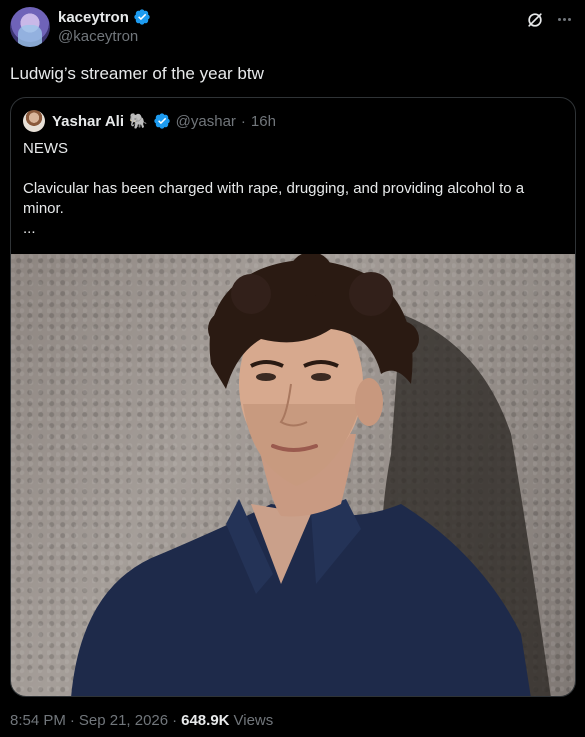 The width and height of the screenshot is (585, 737). What do you see at coordinates (38, 720) in the screenshot?
I see `post-time: 8:54 PM` at bounding box center [38, 720].